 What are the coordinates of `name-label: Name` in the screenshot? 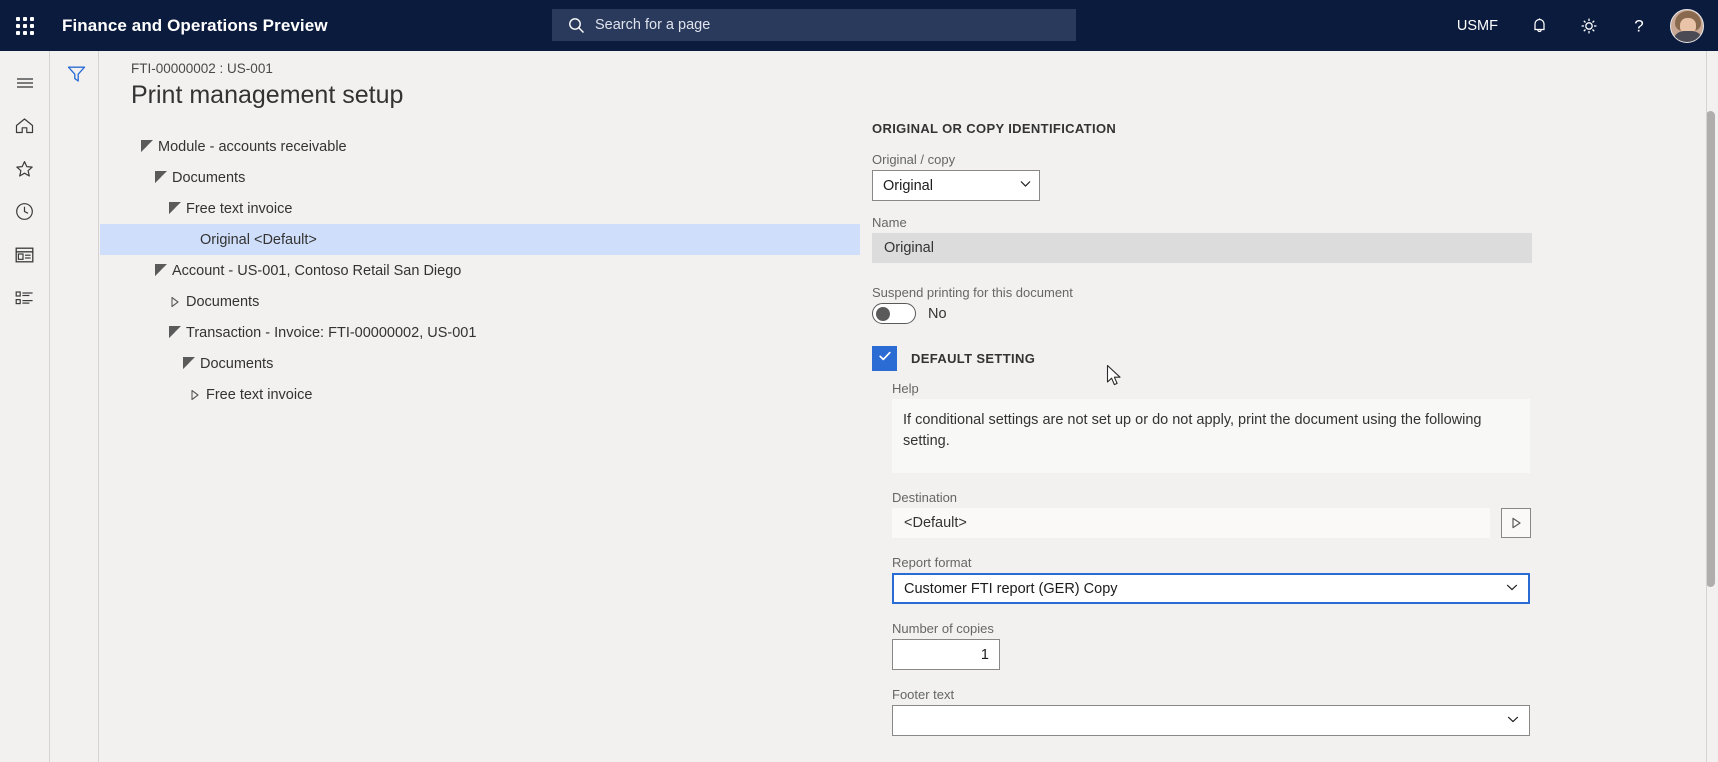 It's located at (889, 222).